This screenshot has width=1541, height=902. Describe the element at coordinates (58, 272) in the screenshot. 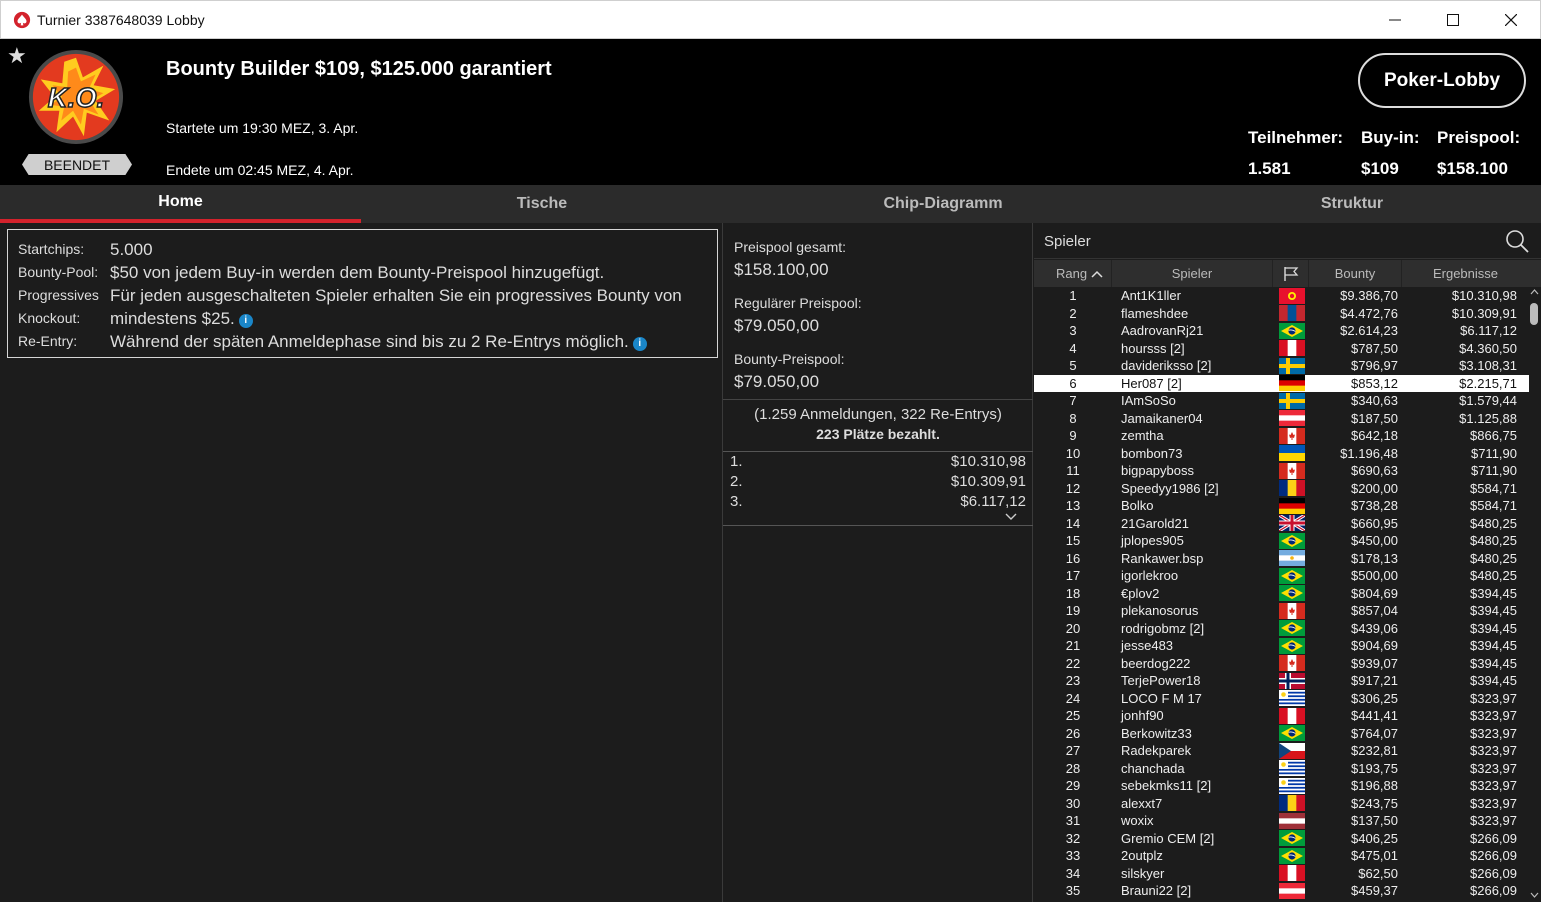

I see `bounty-pool-label: Bounty-Pool:` at that location.